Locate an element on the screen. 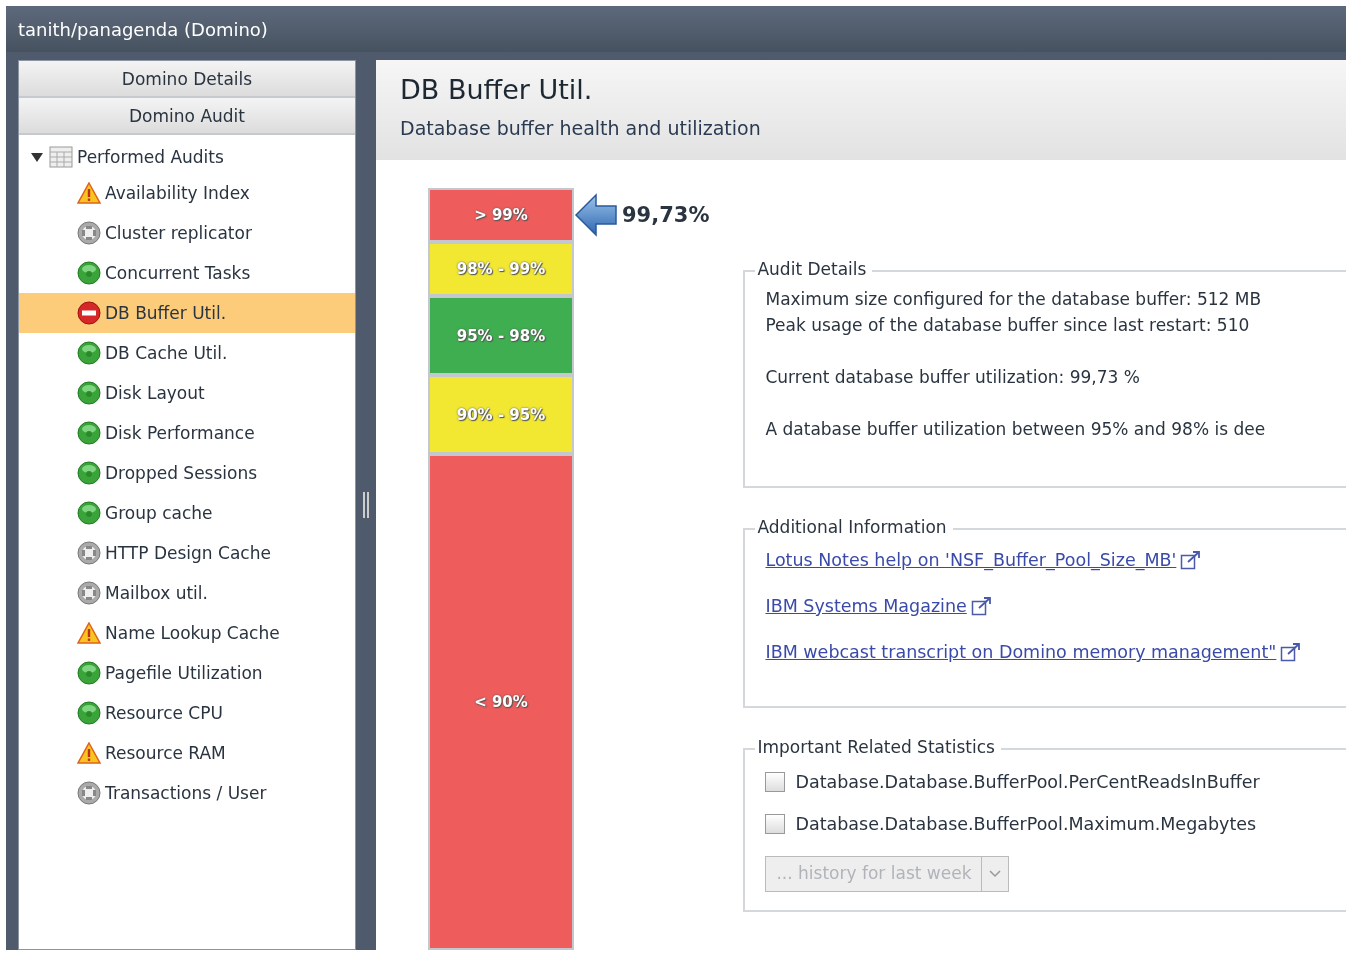 This screenshot has width=1370, height=960. detail-text: Peak usage of the database buffer since last restart: 510 is located at coordinates (1008, 325).